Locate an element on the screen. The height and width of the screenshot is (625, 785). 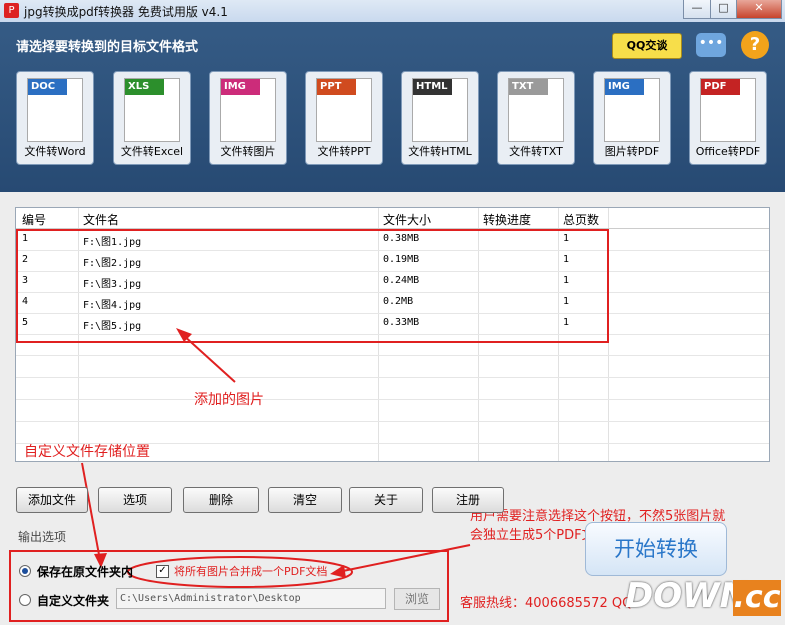
annotation-custom-location: 自定义文件存储位置 is located at coordinates (87, 452).